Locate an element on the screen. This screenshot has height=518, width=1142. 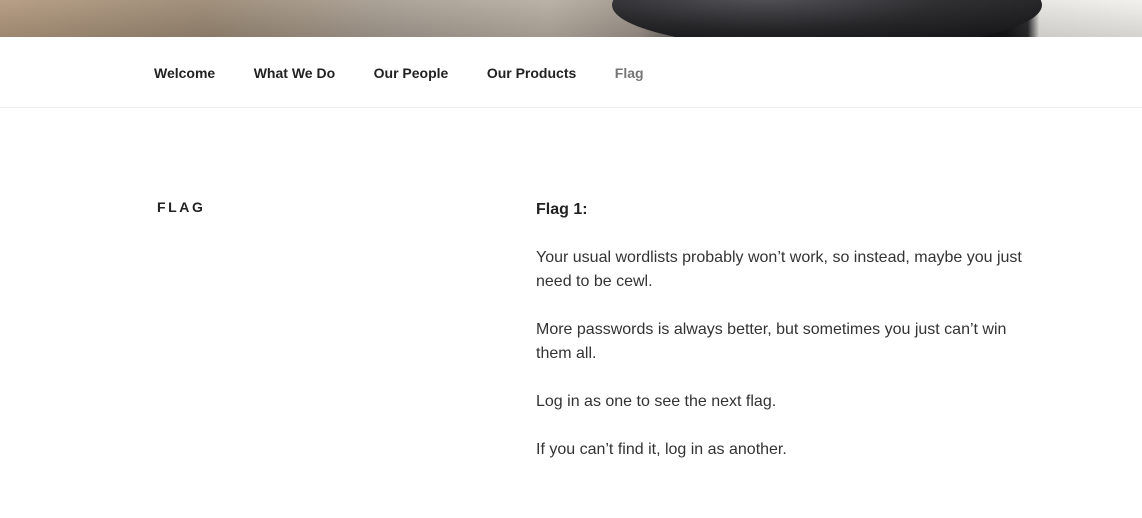
header-image is located at coordinates (571, 18).